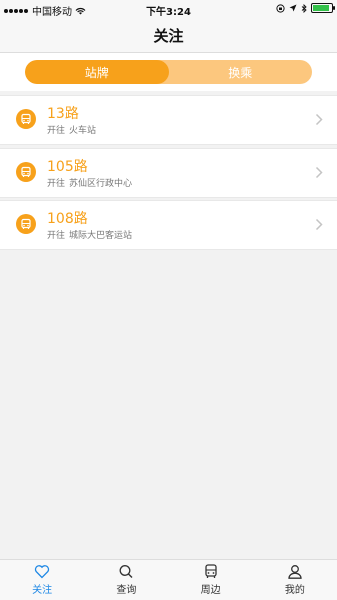  Describe the element at coordinates (280, 8) in the screenshot. I see `orientation-lock-icon` at that location.